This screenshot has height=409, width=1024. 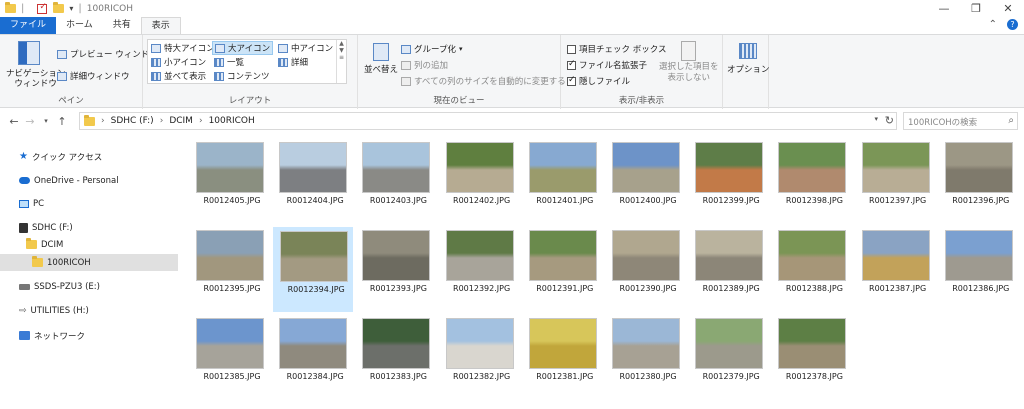 What do you see at coordinates (46, 121) in the screenshot?
I see `recent-locations-button: ▾` at bounding box center [46, 121].